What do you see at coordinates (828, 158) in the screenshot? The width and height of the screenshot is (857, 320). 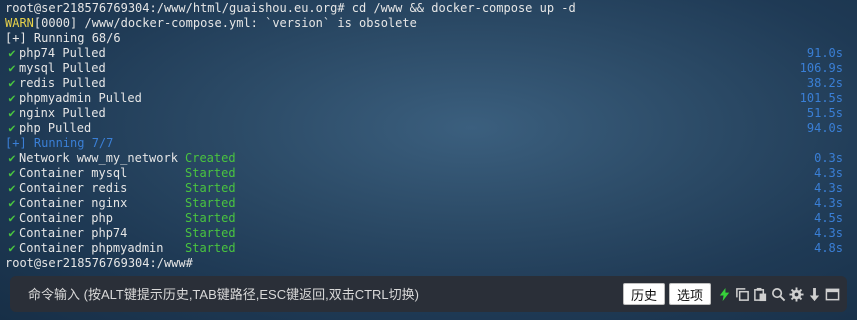 I see `duration: 0.3s` at bounding box center [828, 158].